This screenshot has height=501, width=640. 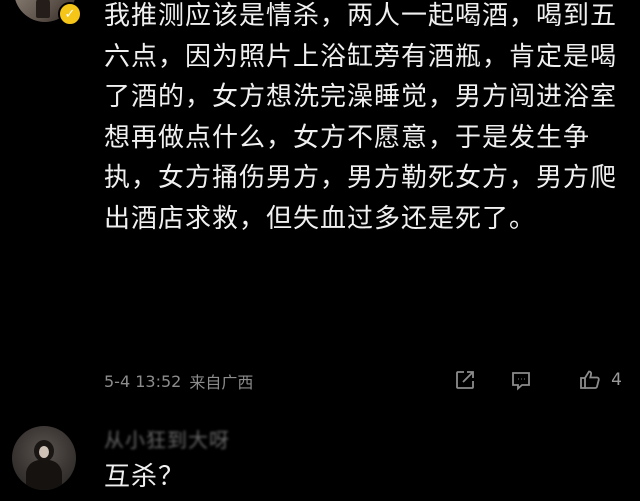 I want to click on reply-avatar, so click(x=44, y=458).